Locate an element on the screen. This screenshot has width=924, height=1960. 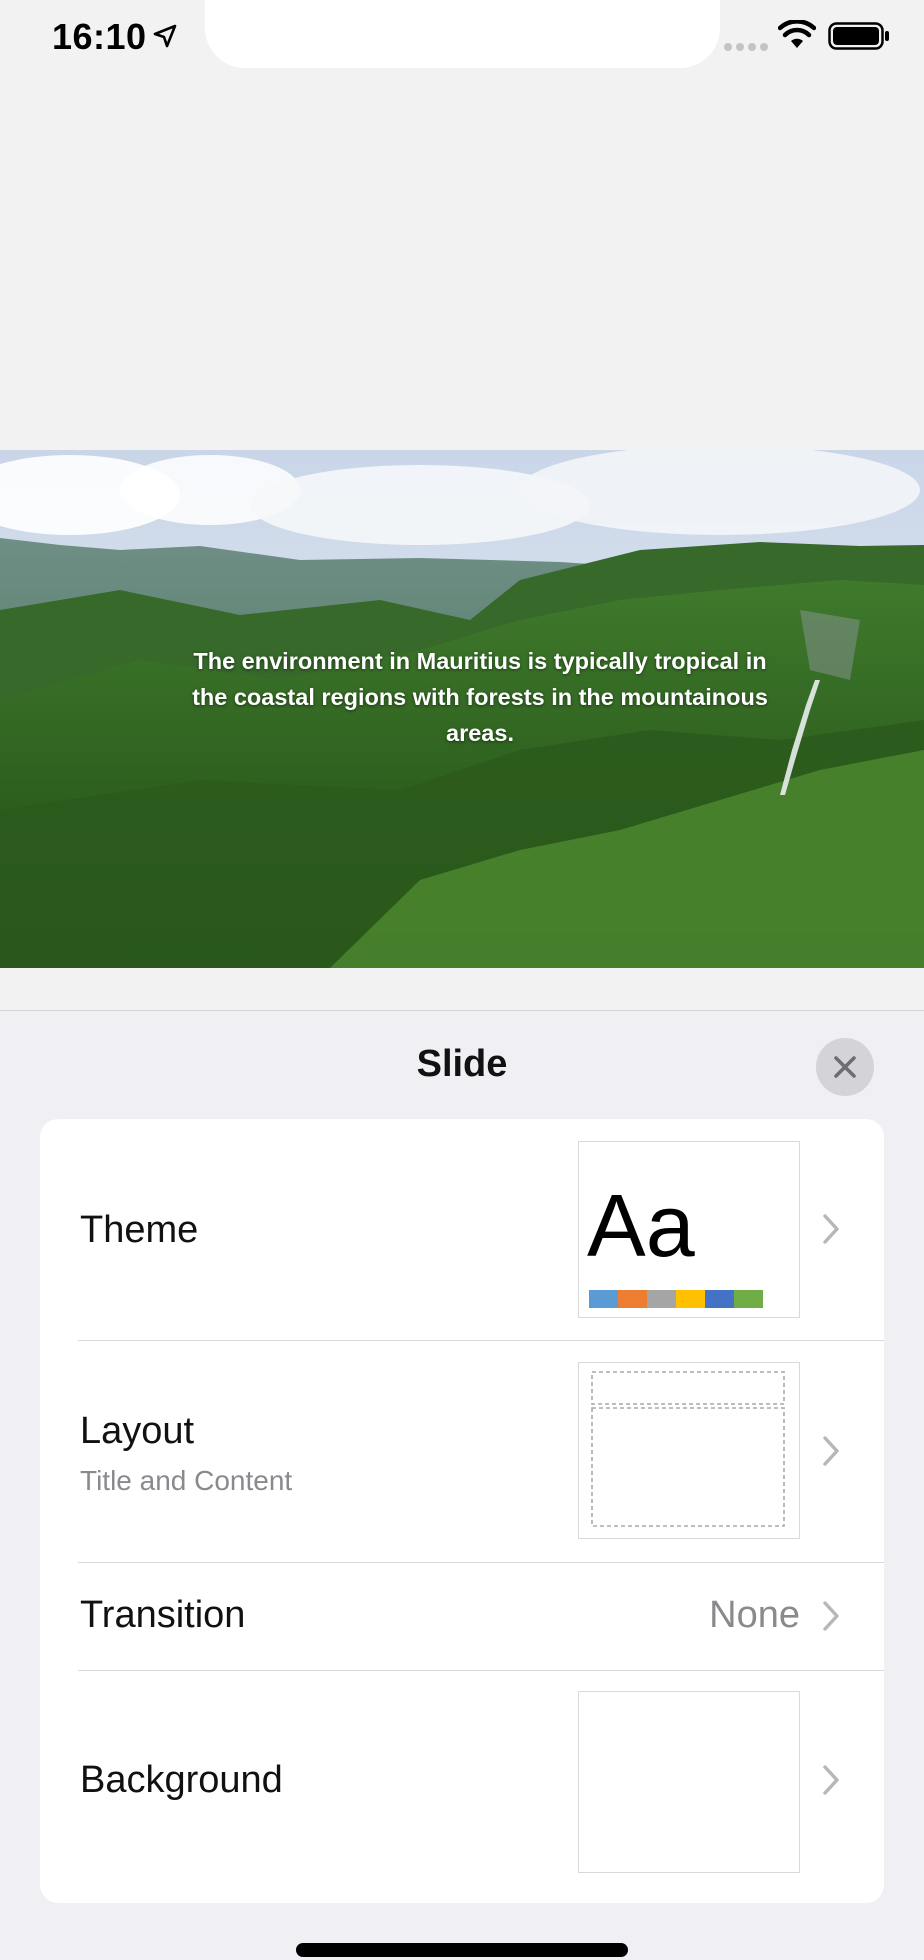
sheet-title: Slide is located at coordinates (462, 1064).